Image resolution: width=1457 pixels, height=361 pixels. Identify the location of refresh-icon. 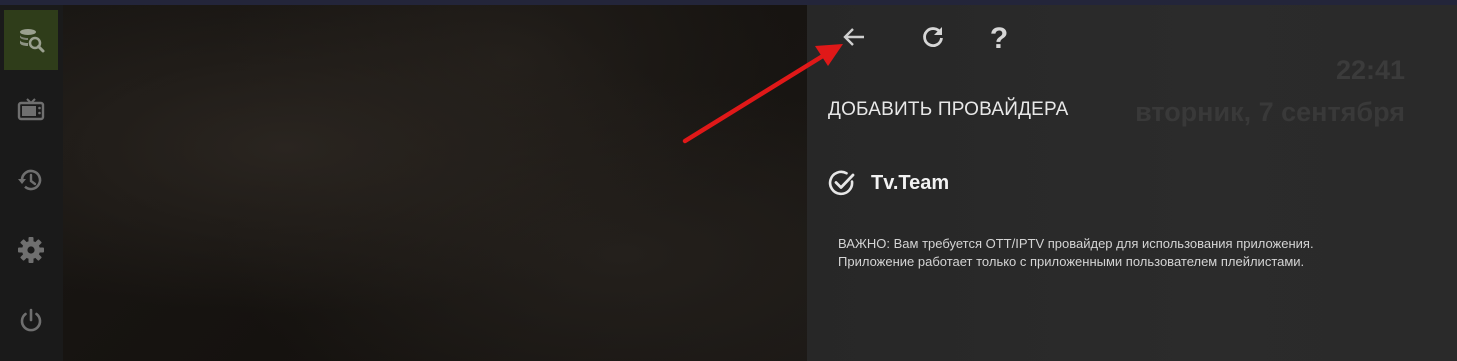
(933, 39).